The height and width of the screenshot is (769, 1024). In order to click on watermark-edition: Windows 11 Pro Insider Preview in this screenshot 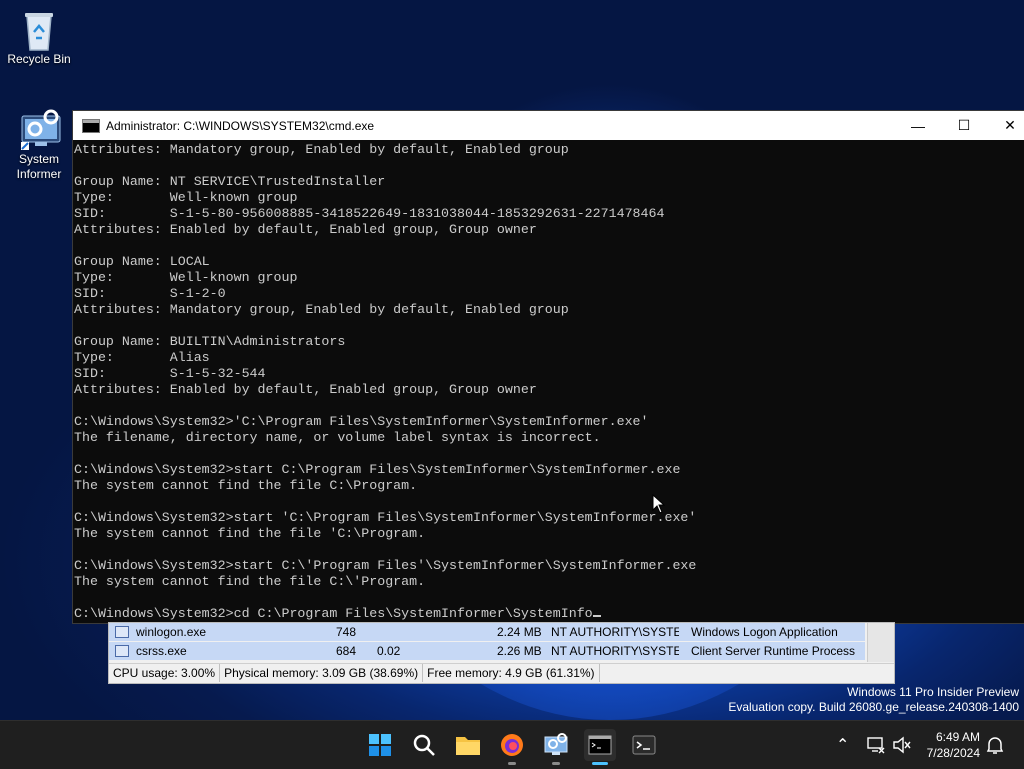, I will do `click(933, 692)`.